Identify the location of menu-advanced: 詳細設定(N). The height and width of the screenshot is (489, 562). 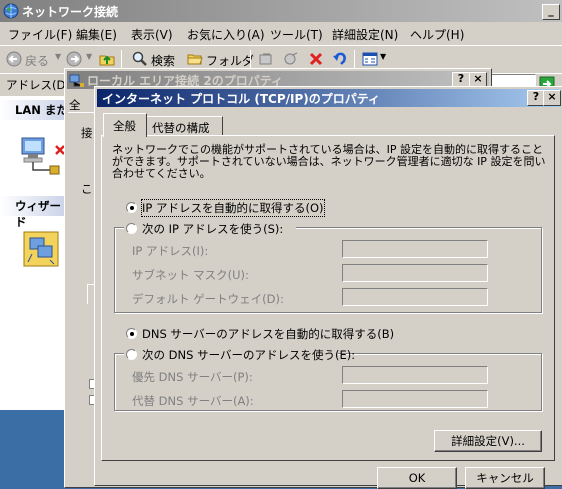
(365, 34).